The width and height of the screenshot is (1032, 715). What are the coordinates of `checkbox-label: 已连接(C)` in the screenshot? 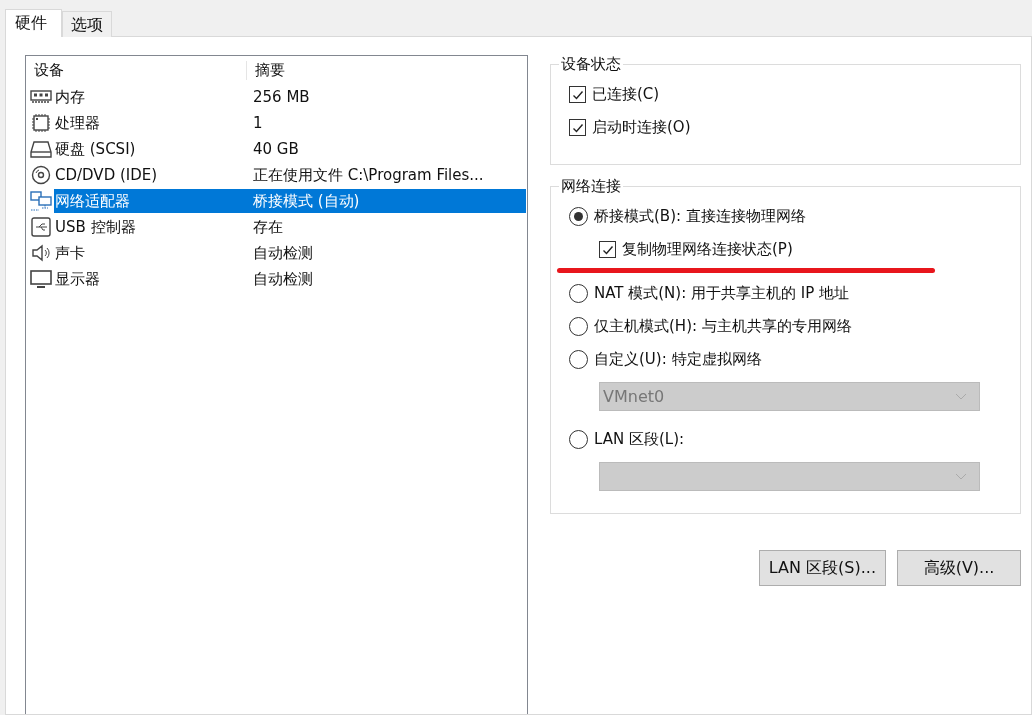 It's located at (626, 94).